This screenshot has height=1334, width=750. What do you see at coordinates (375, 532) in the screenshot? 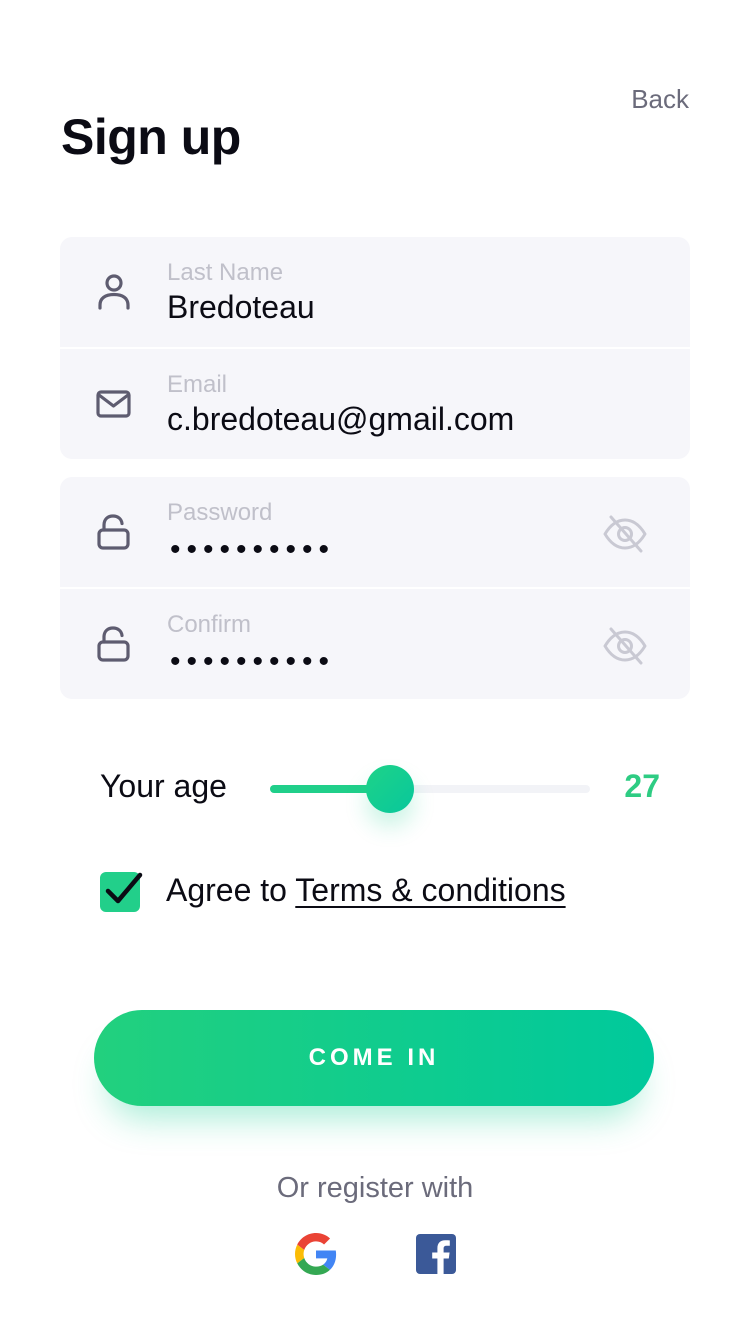
I see `password-field: Password ••••••••••` at bounding box center [375, 532].